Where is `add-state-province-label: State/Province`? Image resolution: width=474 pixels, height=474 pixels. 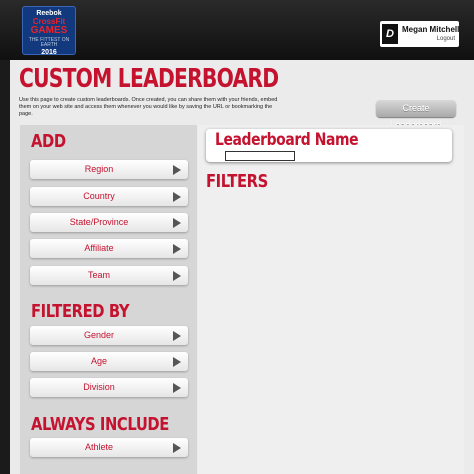
add-state-province-label: State/Province is located at coordinates (99, 222).